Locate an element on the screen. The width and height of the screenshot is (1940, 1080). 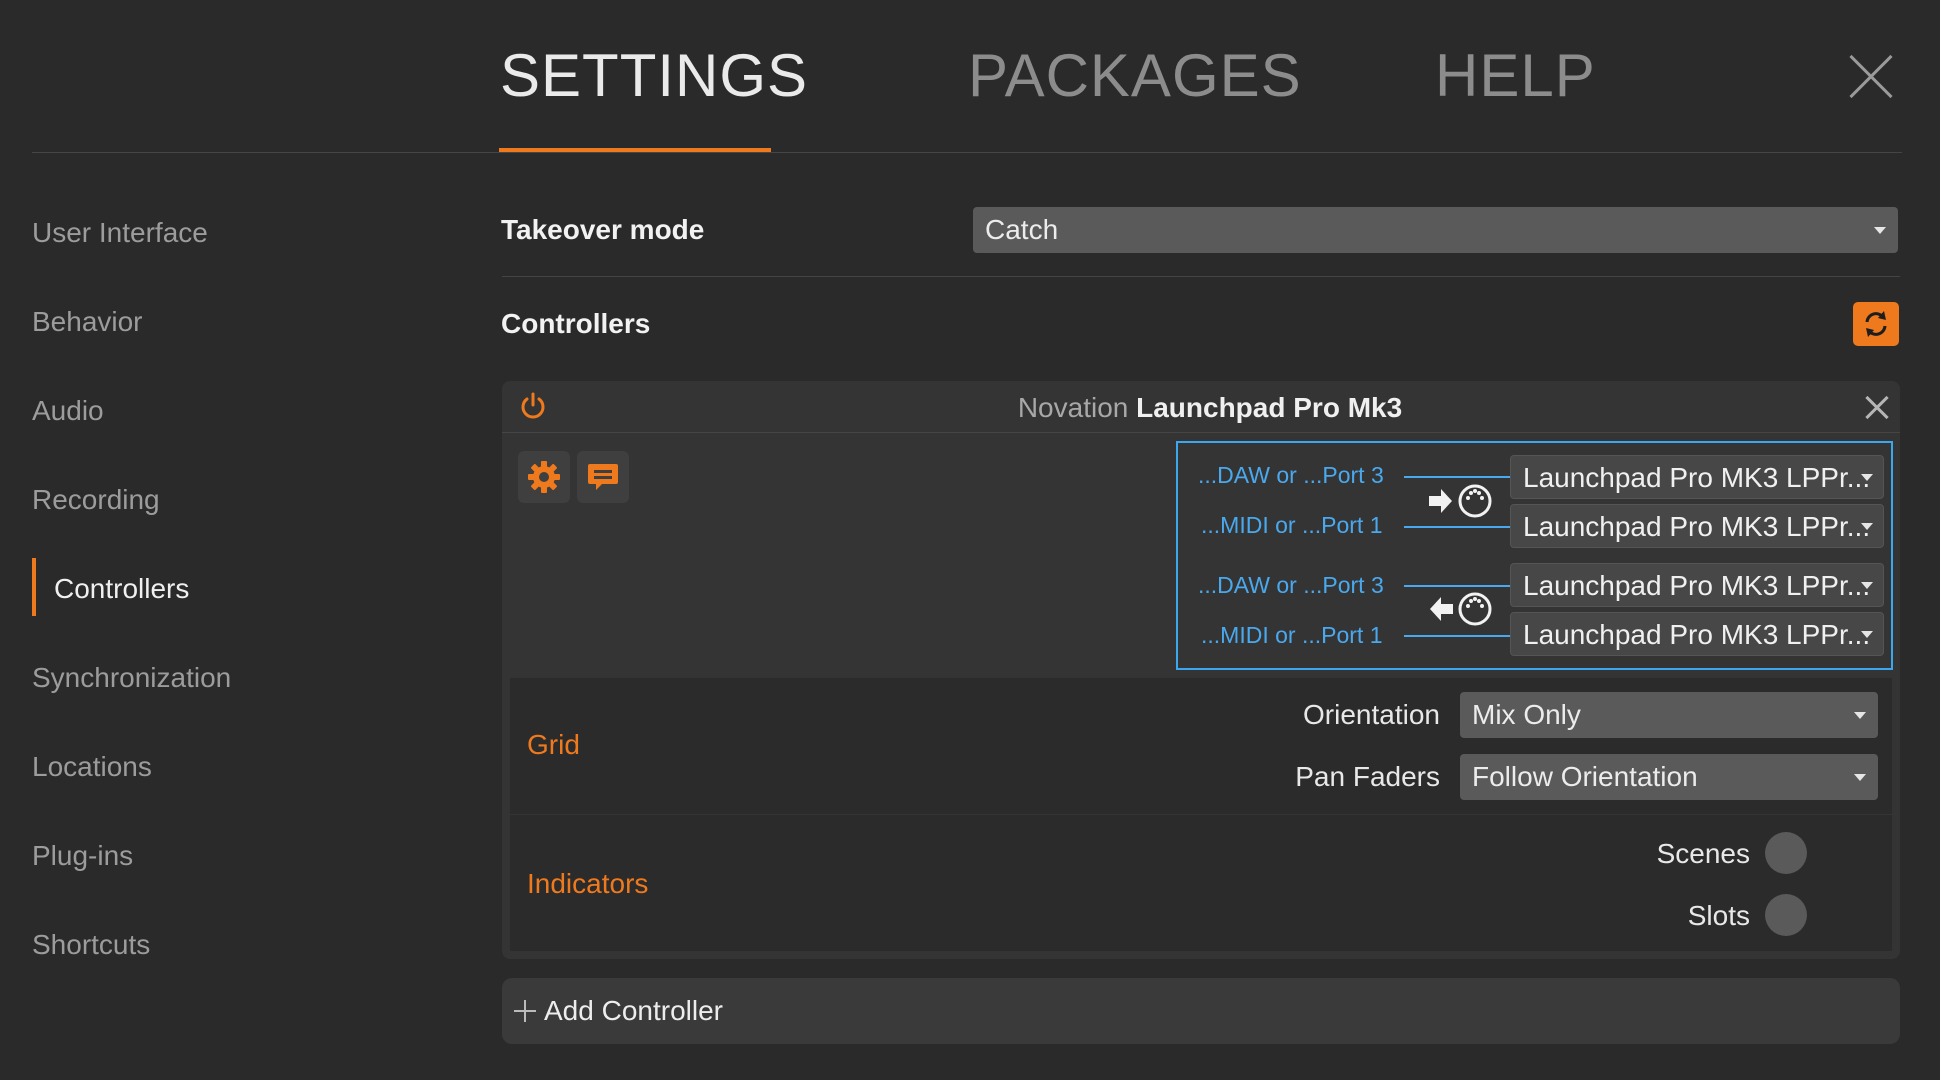
controller-notes-button is located at coordinates (603, 477).